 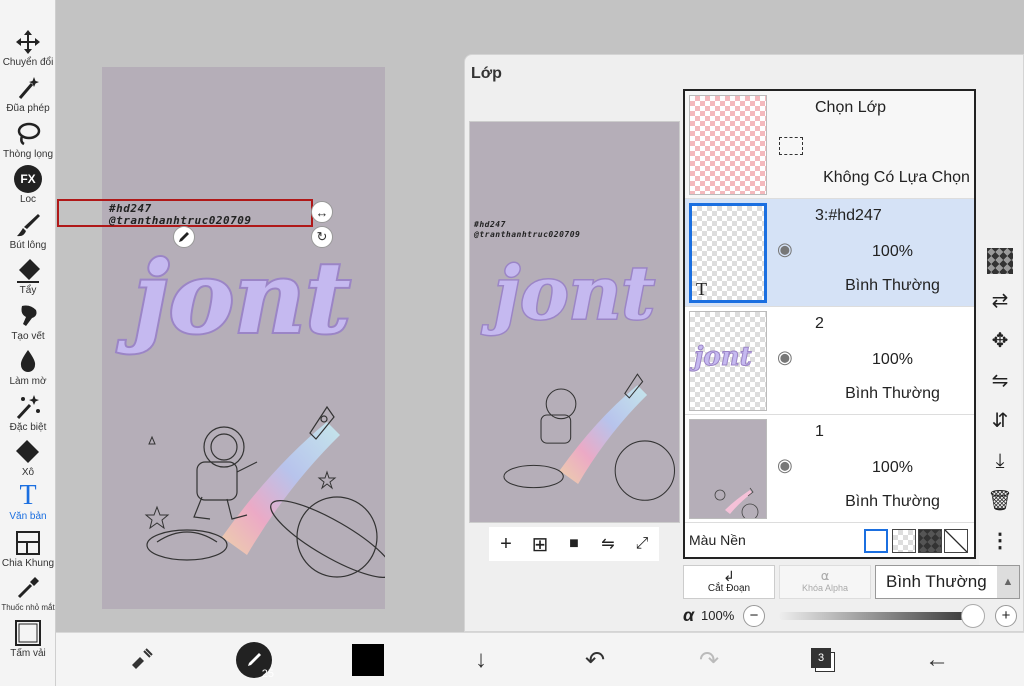 I want to click on camera-icon: ■, so click(x=574, y=544).